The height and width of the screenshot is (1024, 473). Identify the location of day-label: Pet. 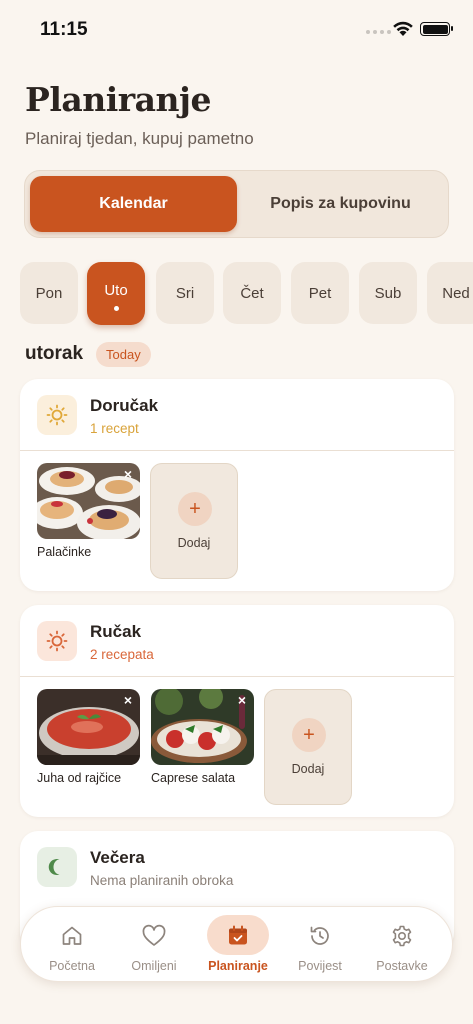
(320, 293).